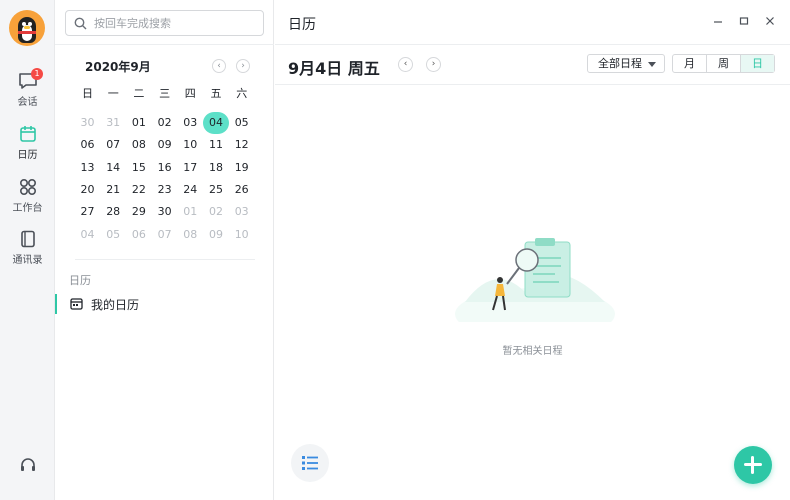  Describe the element at coordinates (718, 21) in the screenshot. I see `minimize-icon` at that location.